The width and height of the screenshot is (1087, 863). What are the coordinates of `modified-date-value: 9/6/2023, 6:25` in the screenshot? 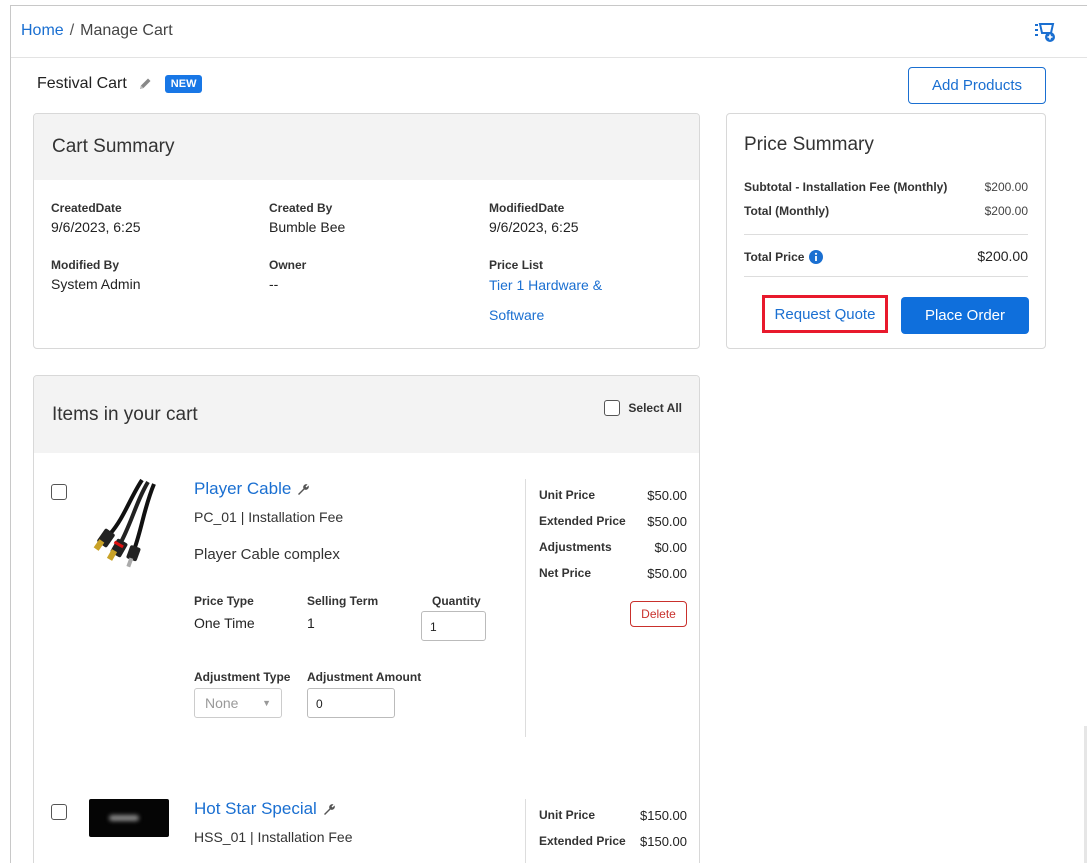 It's located at (534, 227).